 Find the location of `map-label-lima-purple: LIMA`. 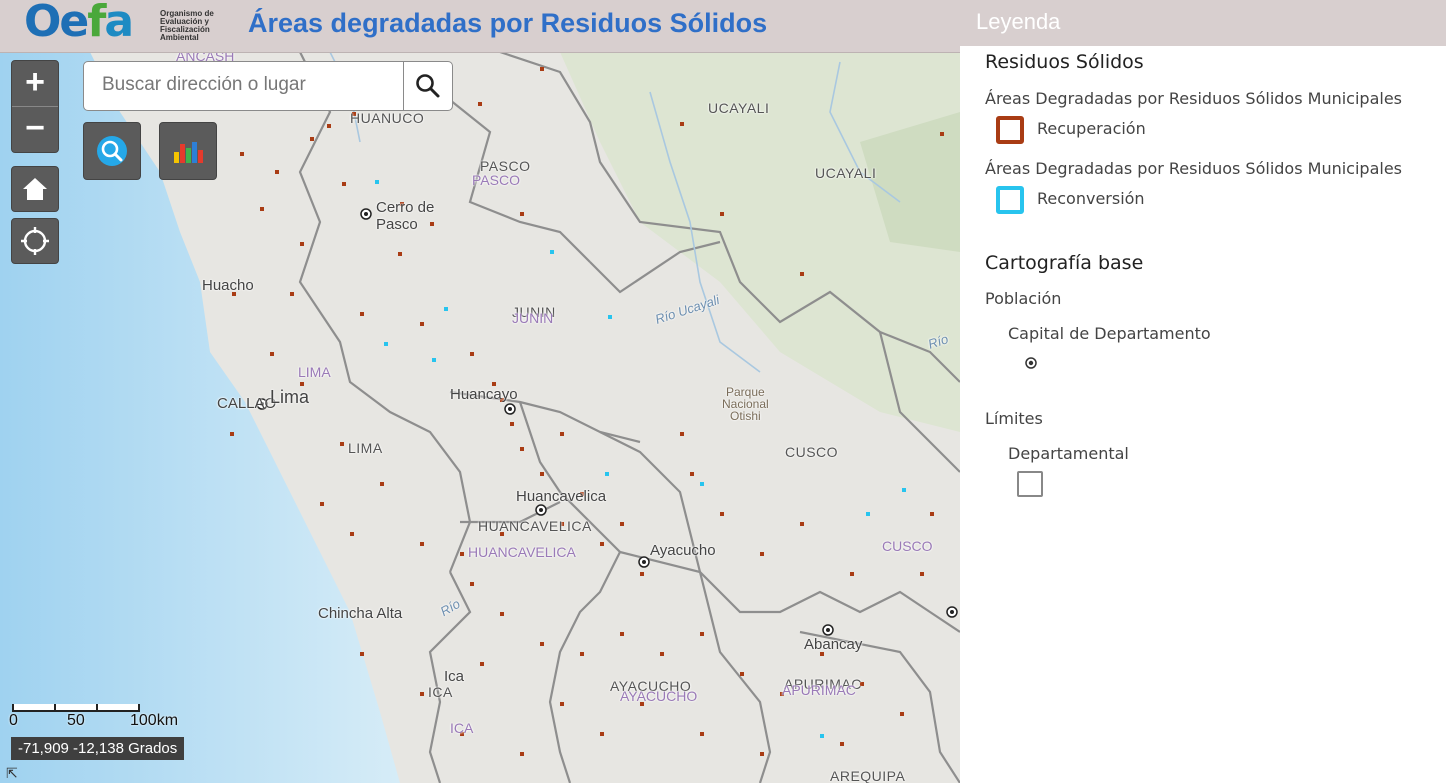

map-label-lima-purple: LIMA is located at coordinates (314, 372).